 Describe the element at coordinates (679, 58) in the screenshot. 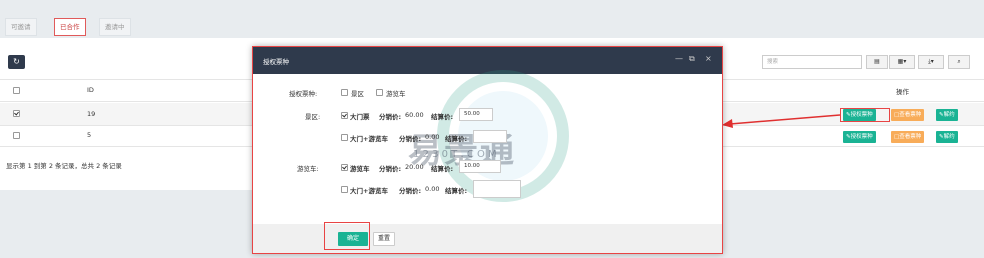

I see `minimize-icon: —` at that location.